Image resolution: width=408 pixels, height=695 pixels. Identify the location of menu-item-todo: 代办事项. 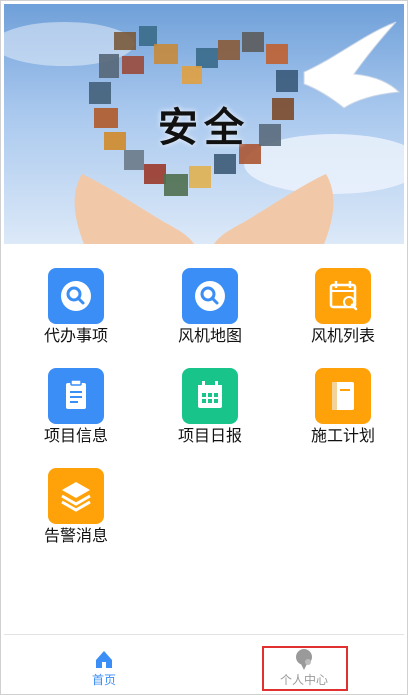
(75, 294).